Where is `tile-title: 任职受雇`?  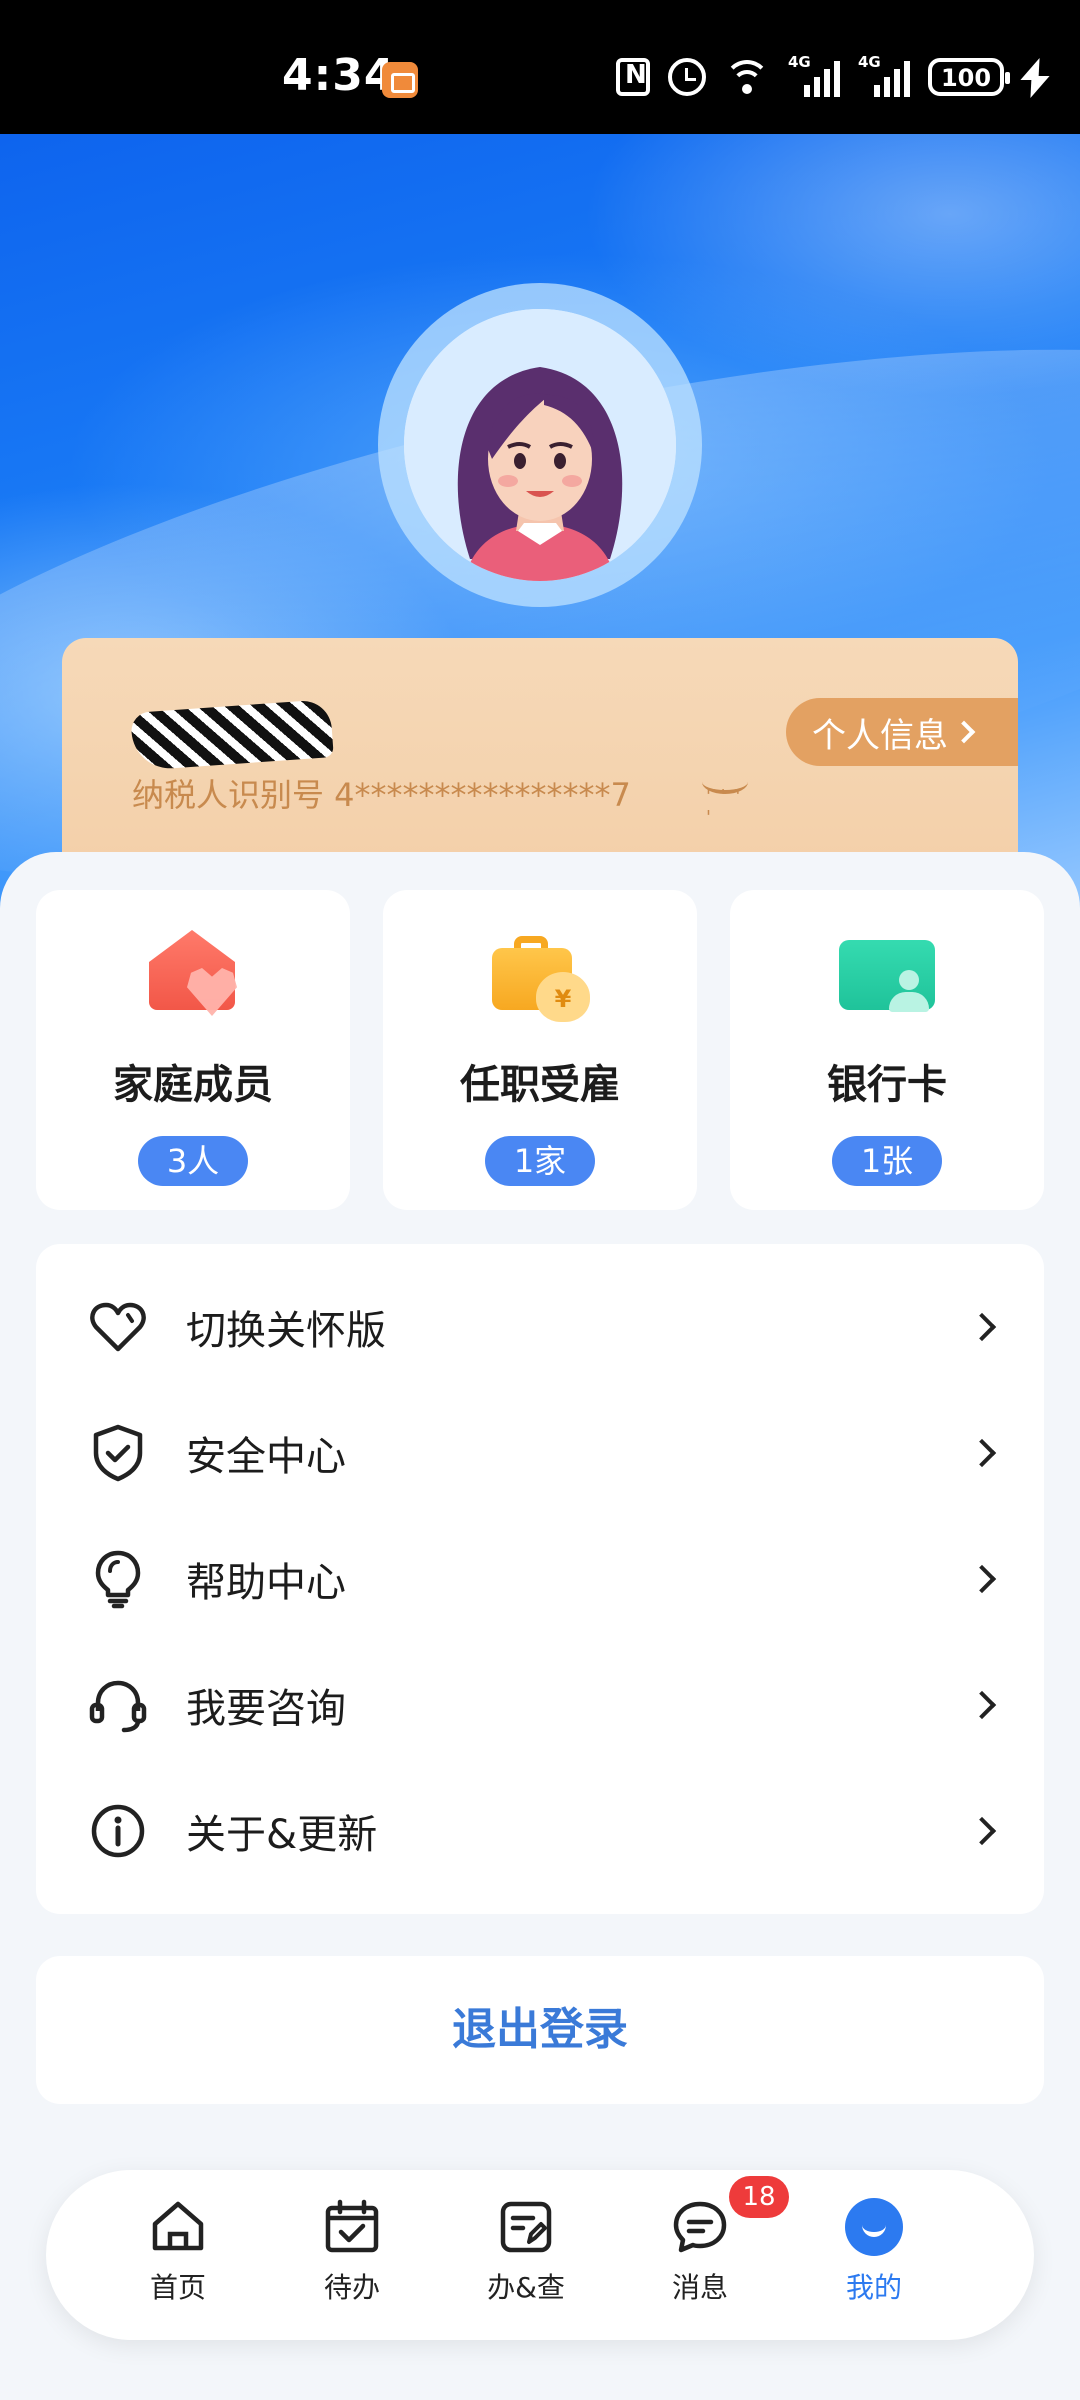 tile-title: 任职受雇 is located at coordinates (540, 1085).